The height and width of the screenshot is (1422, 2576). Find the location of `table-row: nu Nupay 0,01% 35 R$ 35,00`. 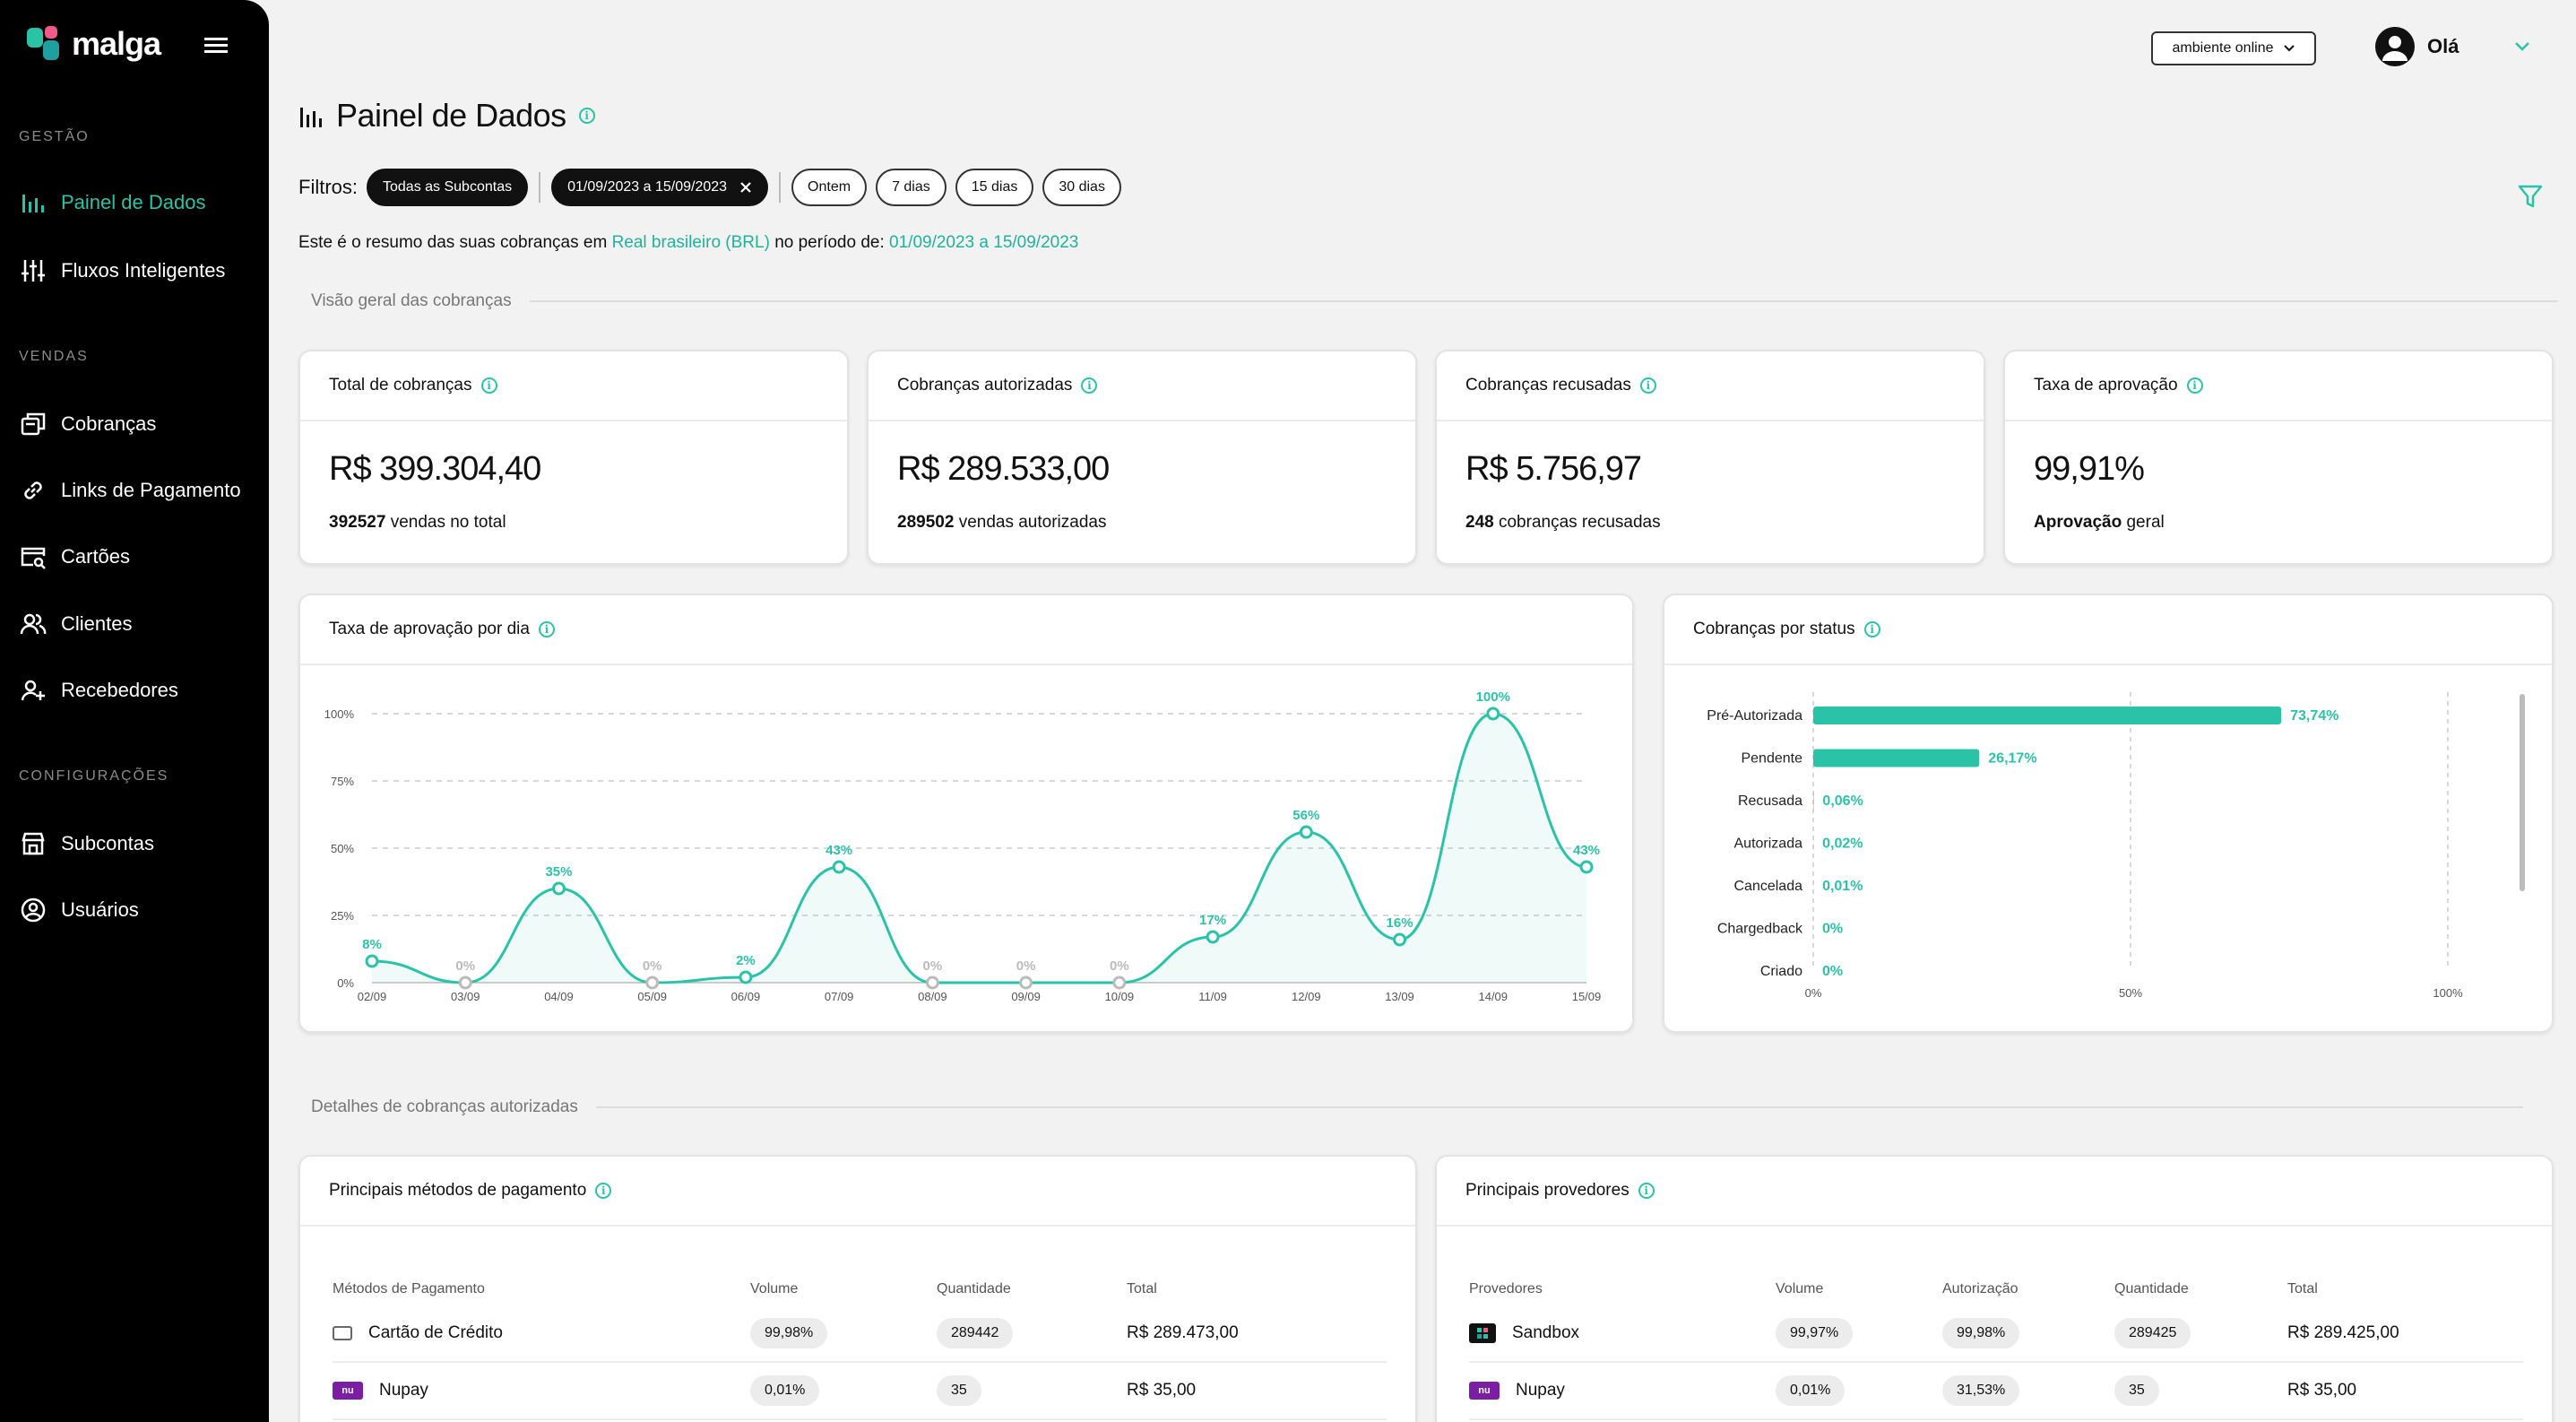

table-row: nu Nupay 0,01% 35 R$ 35,00 is located at coordinates (860, 1391).